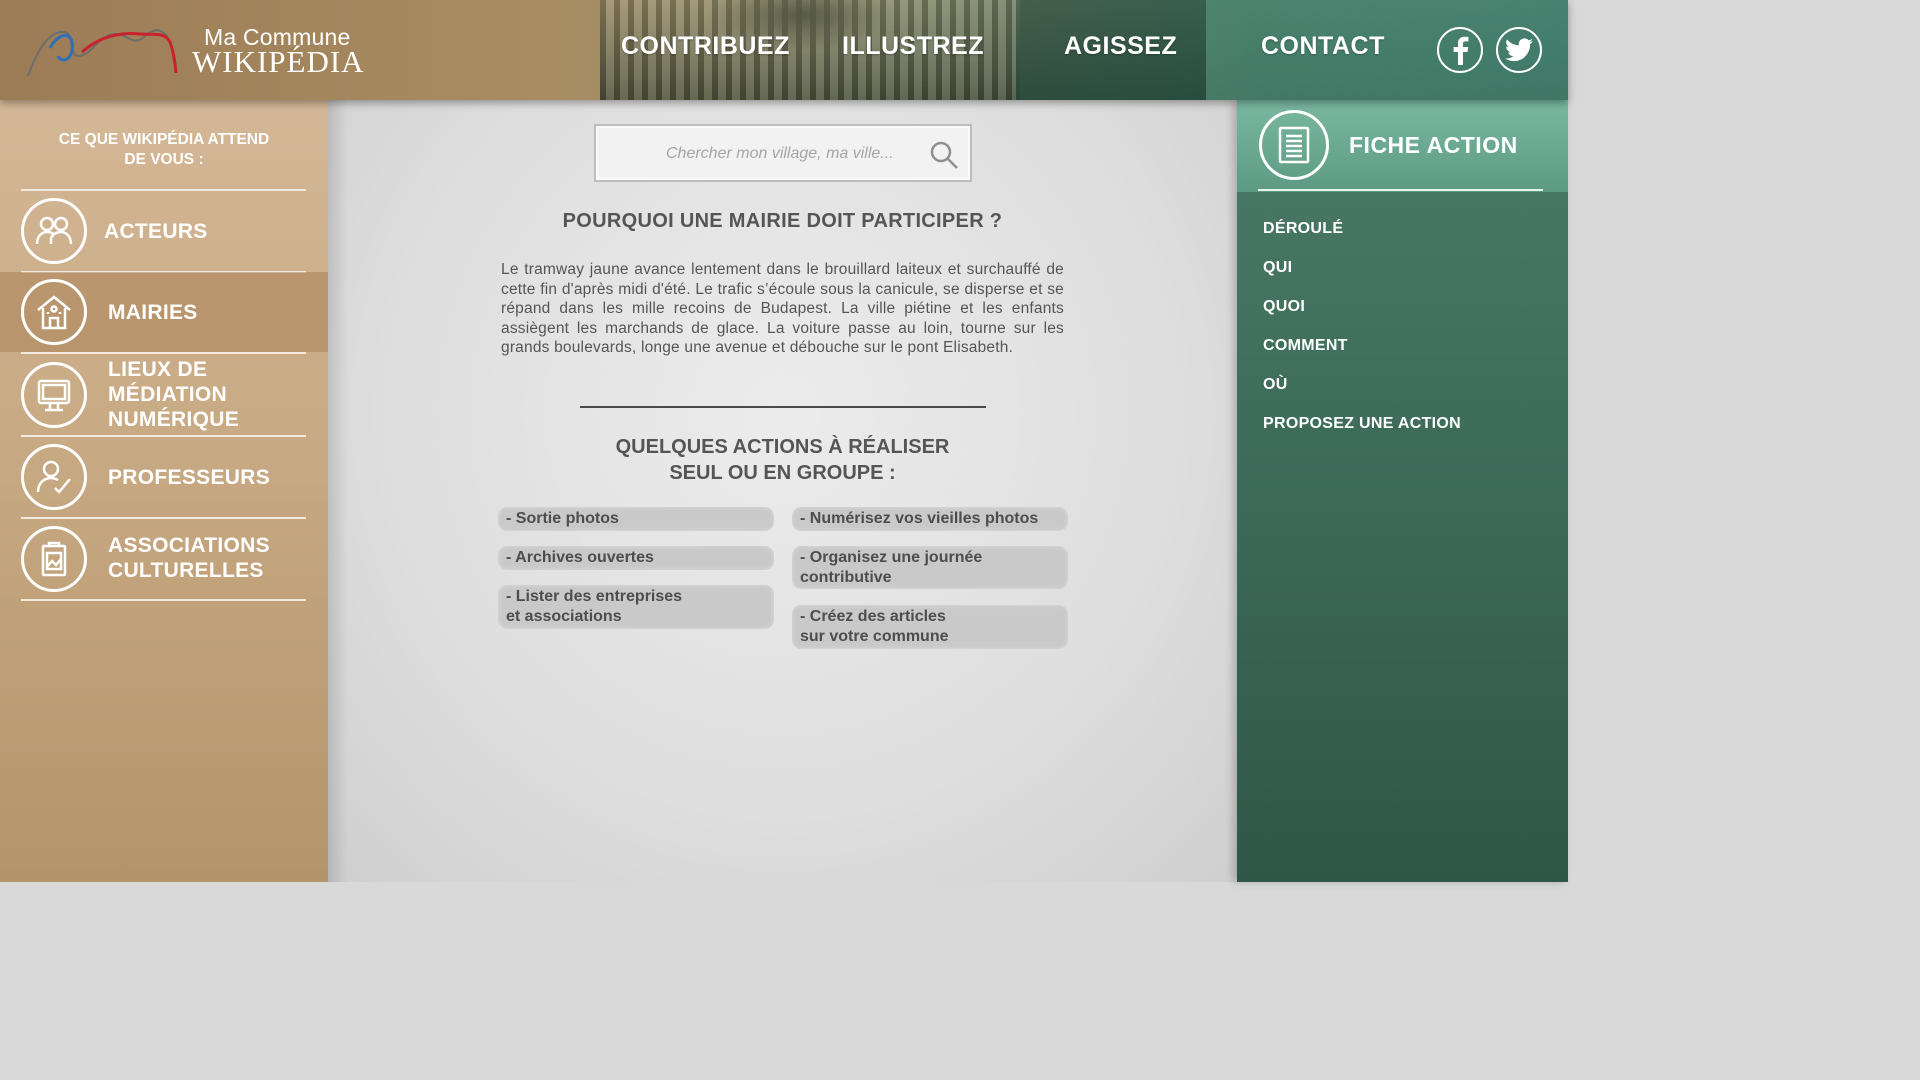 The height and width of the screenshot is (1080, 1920). Describe the element at coordinates (636, 519) in the screenshot. I see `action-sortie-photos: - Sortie photos` at that location.